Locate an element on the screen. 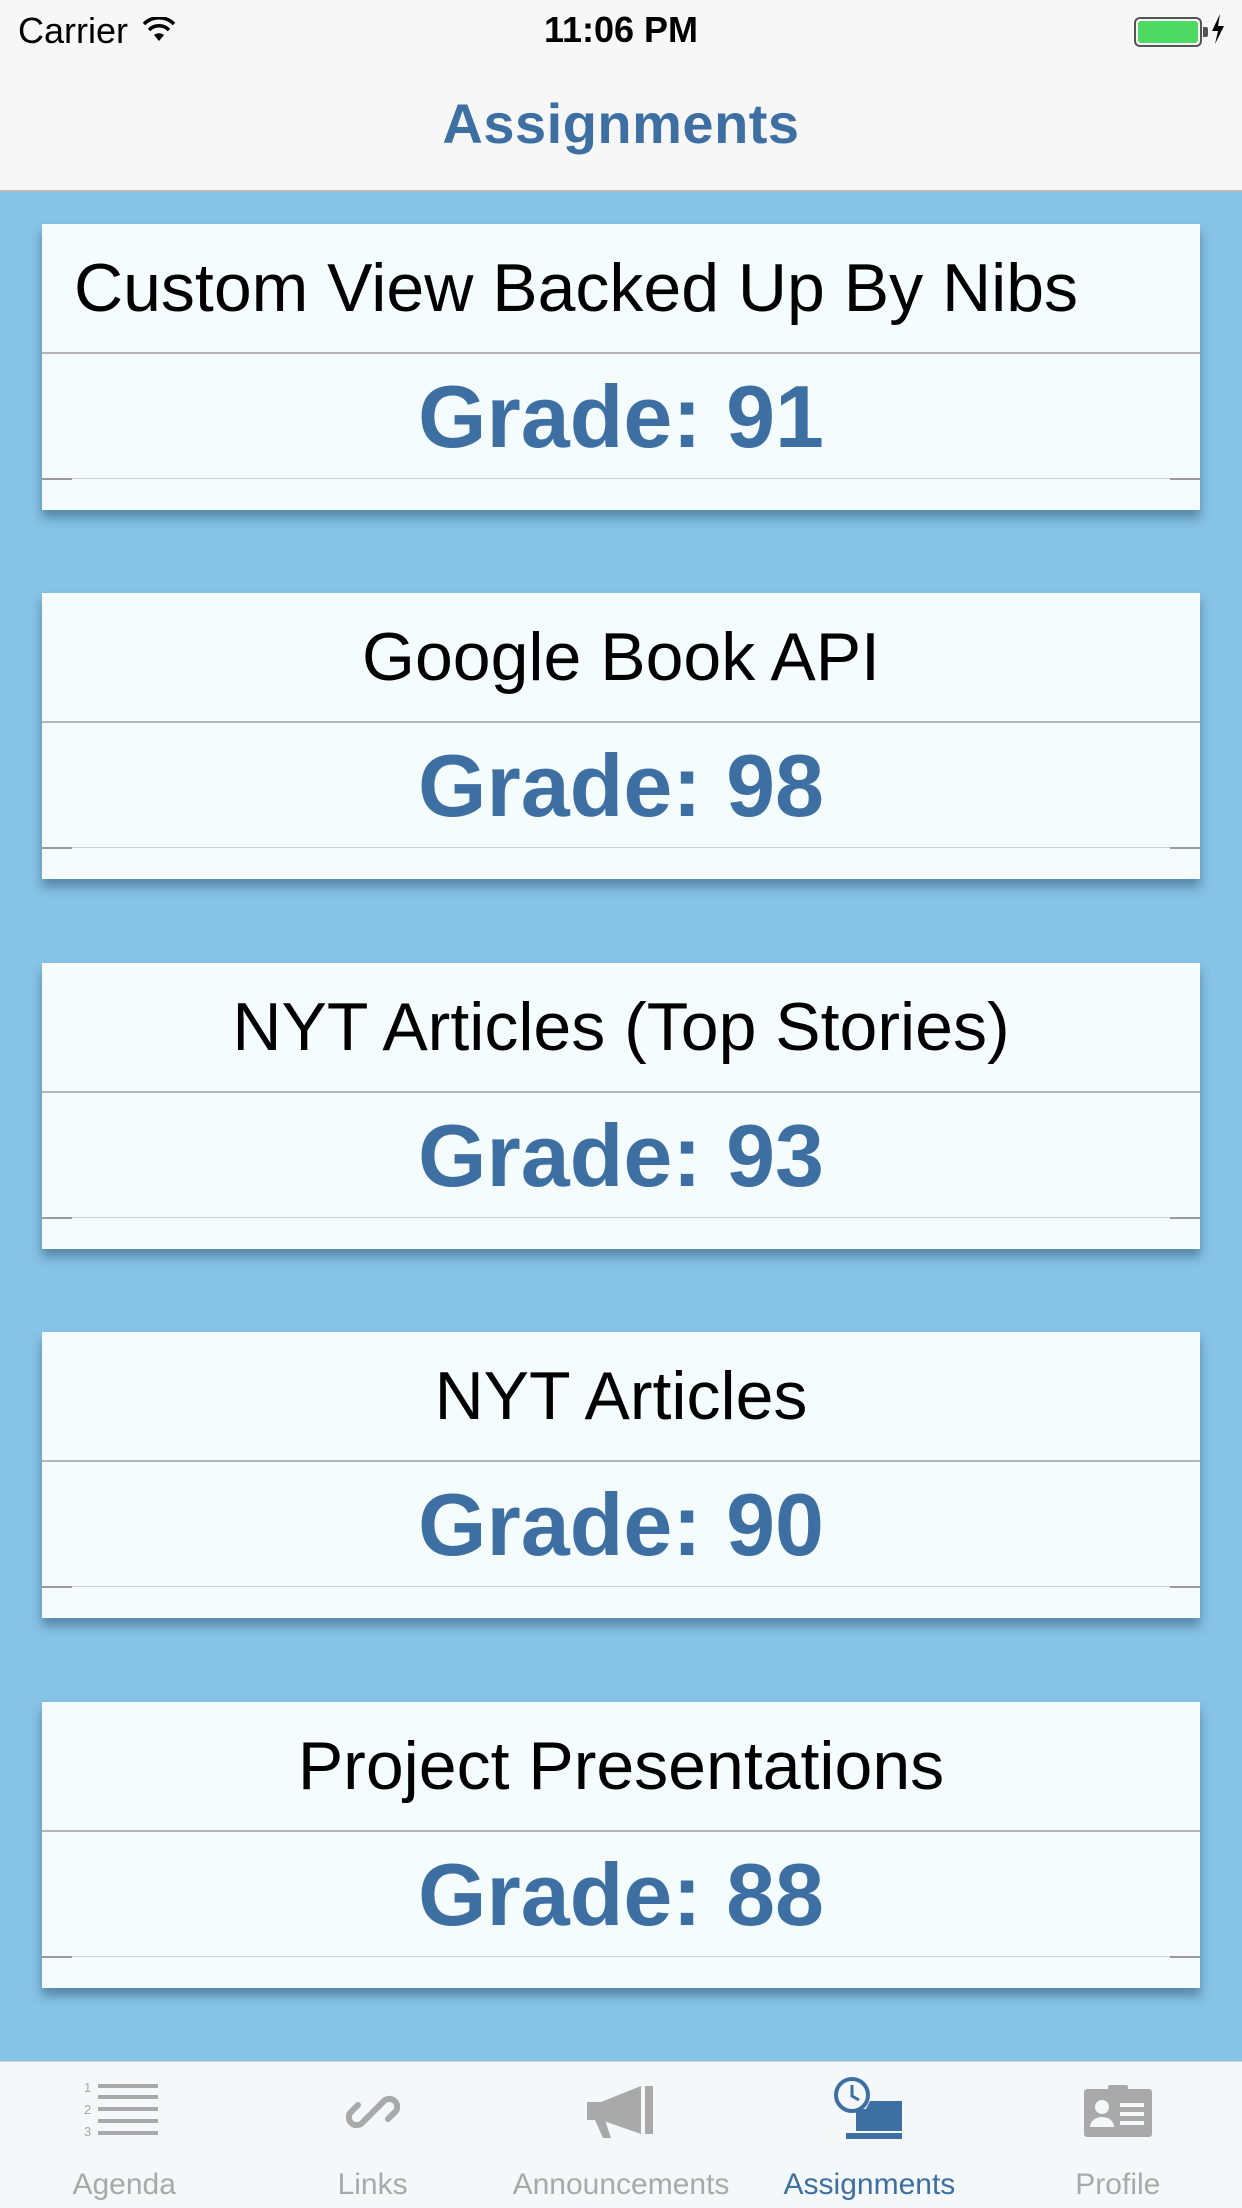 The height and width of the screenshot is (2208, 1242). navigation-bar: Assignments is located at coordinates (621, 127).